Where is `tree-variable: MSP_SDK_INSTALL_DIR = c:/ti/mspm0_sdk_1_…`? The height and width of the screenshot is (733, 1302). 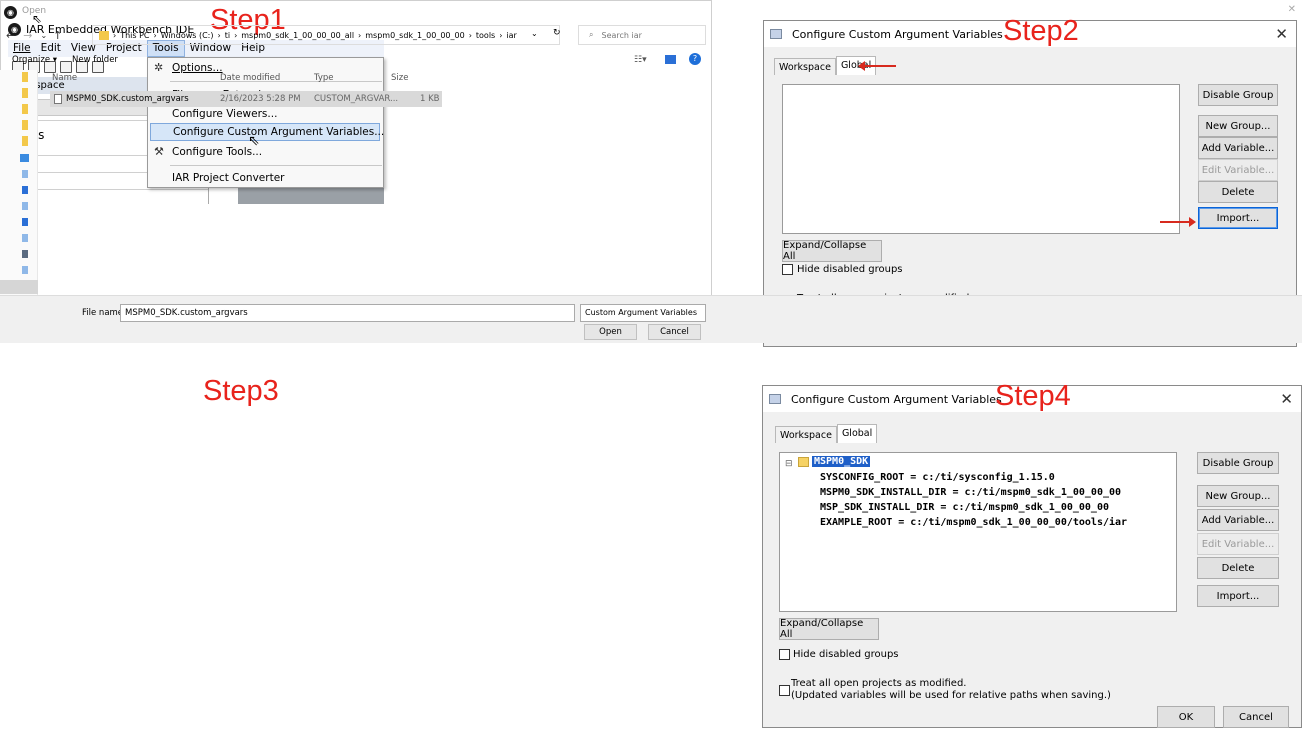
tree-variable: MSP_SDK_INSTALL_DIR = c:/ti/mspm0_sdk_1_… is located at coordinates (964, 507).